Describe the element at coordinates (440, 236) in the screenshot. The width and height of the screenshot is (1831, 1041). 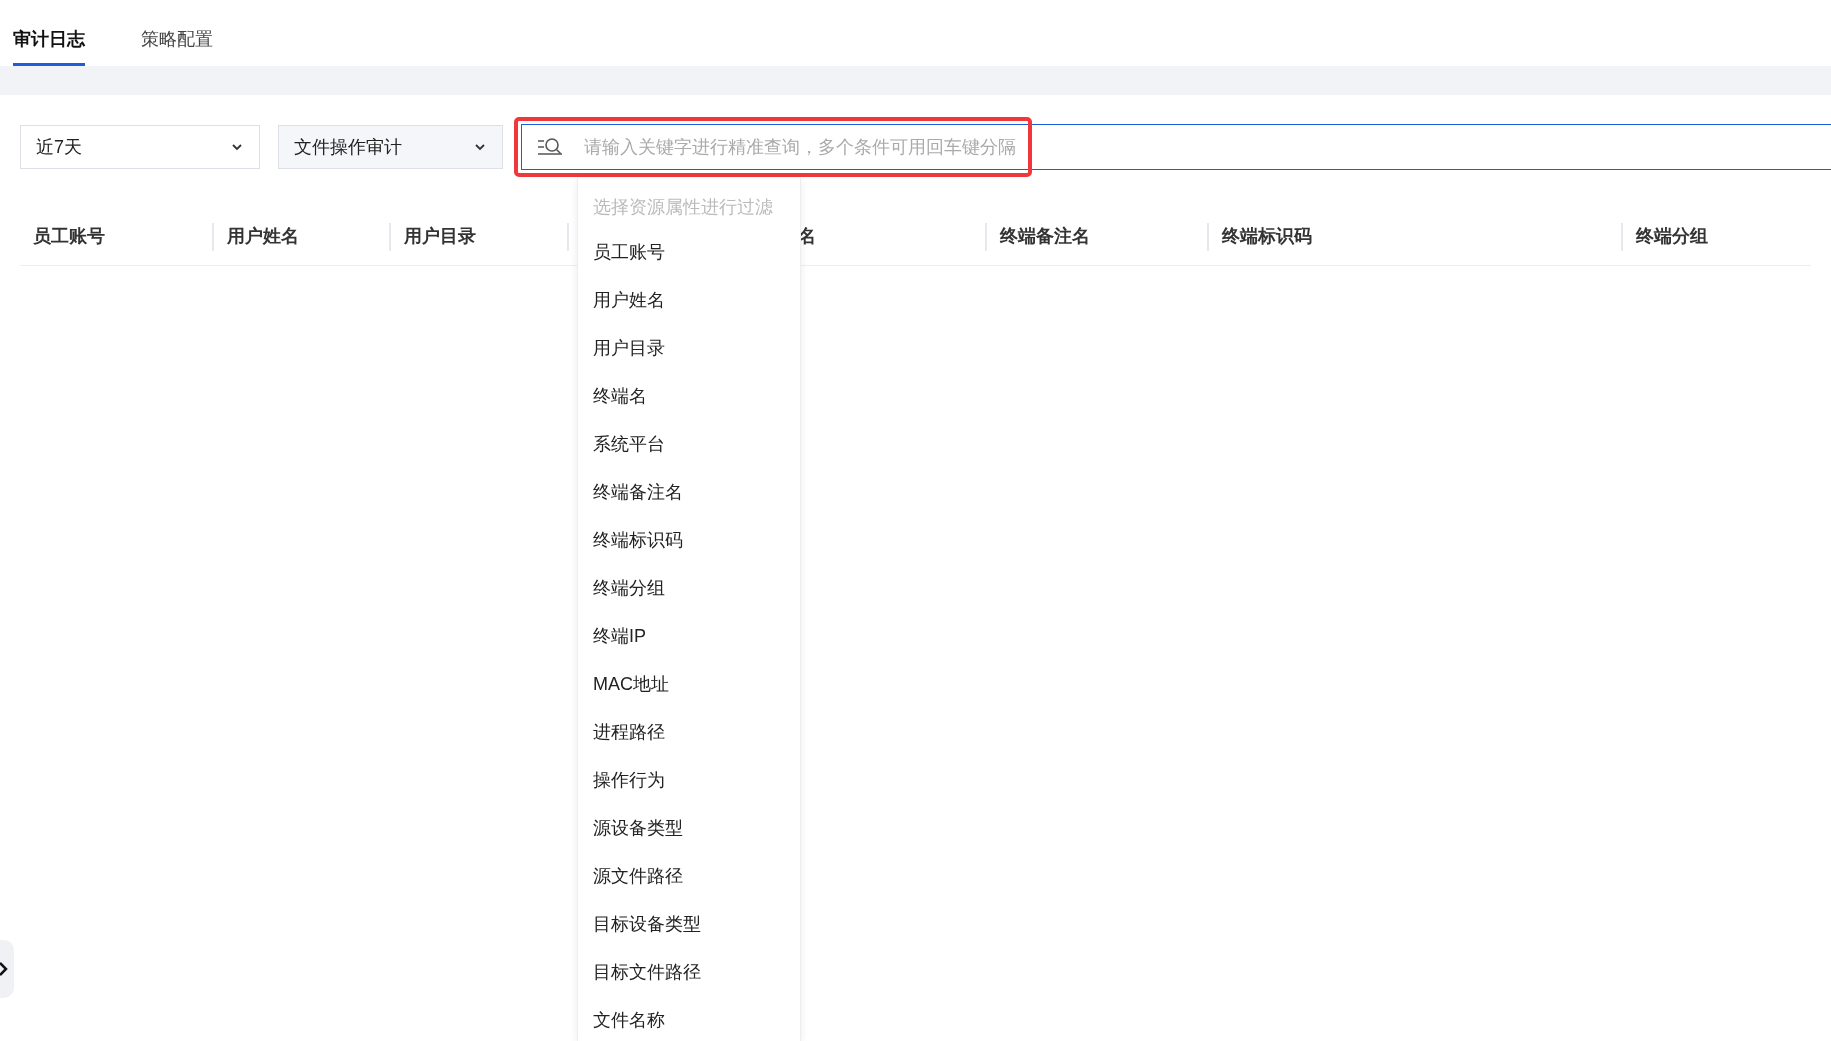
I see `column-header: 用户目录` at that location.